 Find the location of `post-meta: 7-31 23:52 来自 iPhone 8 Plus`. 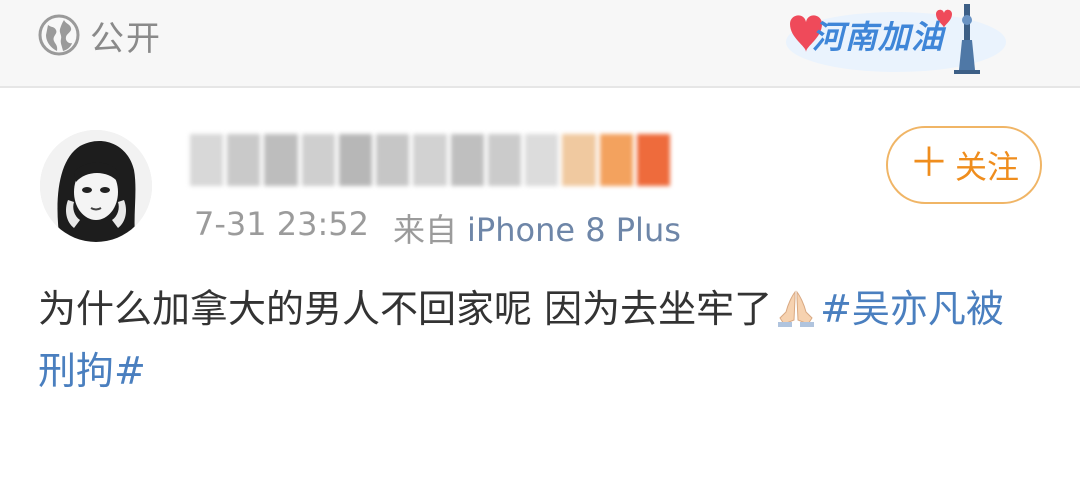

post-meta: 7-31 23:52 来自 iPhone 8 Plus is located at coordinates (437, 228).